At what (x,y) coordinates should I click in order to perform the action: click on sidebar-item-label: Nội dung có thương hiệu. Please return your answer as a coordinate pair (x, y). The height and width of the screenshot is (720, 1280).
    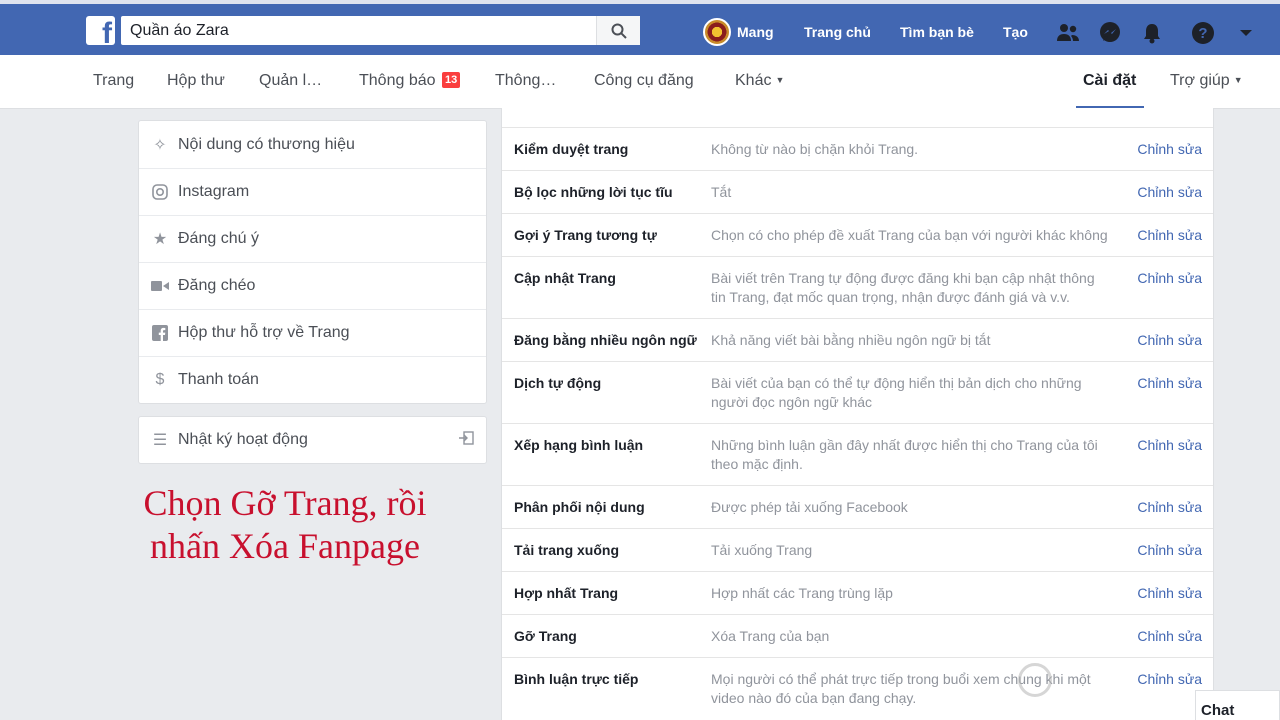
    Looking at the image, I should click on (266, 144).